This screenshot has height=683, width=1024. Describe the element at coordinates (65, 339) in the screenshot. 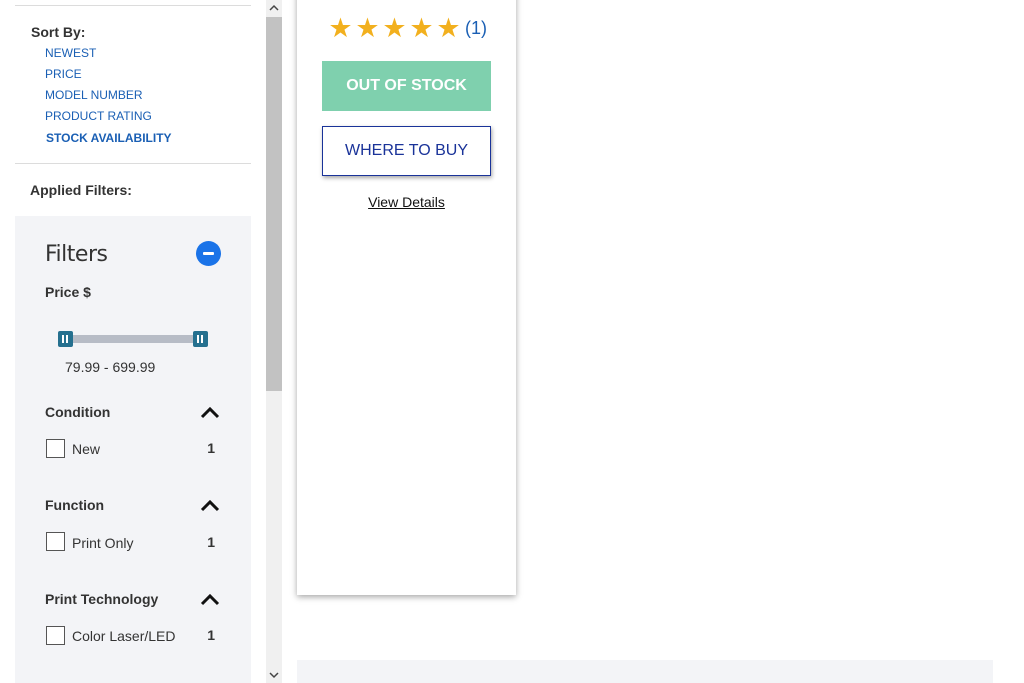

I see `price-slider-min-handle` at that location.